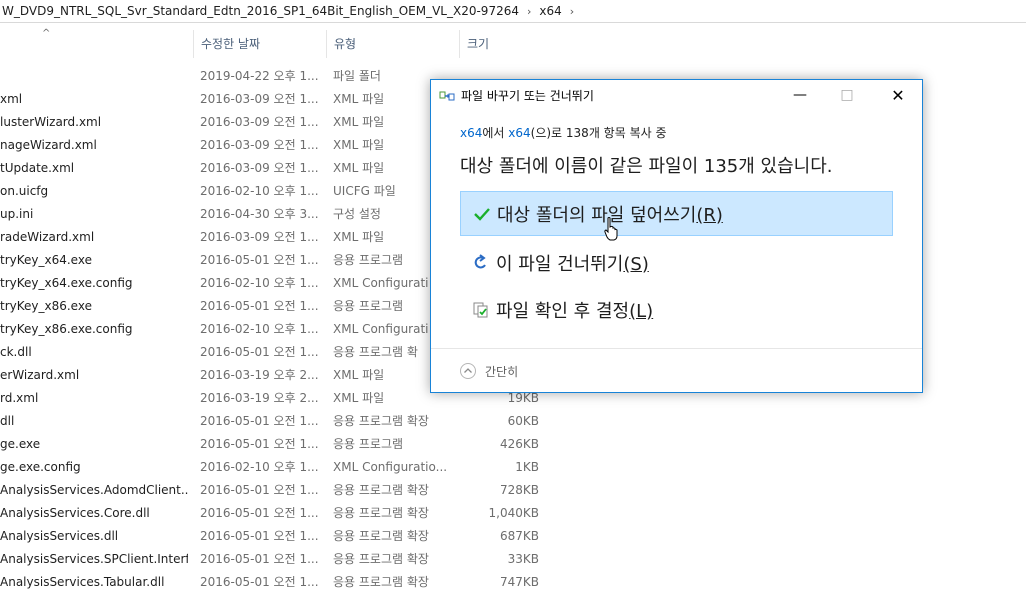 This screenshot has height=594, width=1026. Describe the element at coordinates (800, 95) in the screenshot. I see `minimize-button: —` at that location.